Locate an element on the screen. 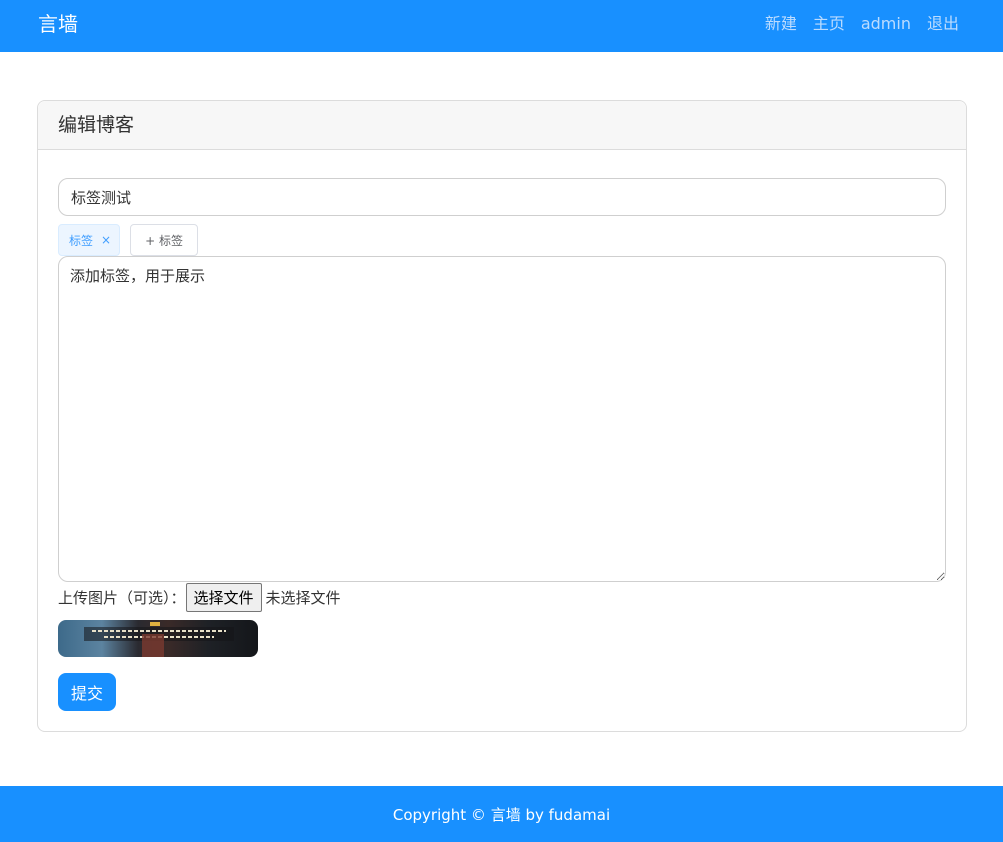 The image size is (1003, 842). footer: Copyright © 言墙 by fudamai is located at coordinates (501, 814).